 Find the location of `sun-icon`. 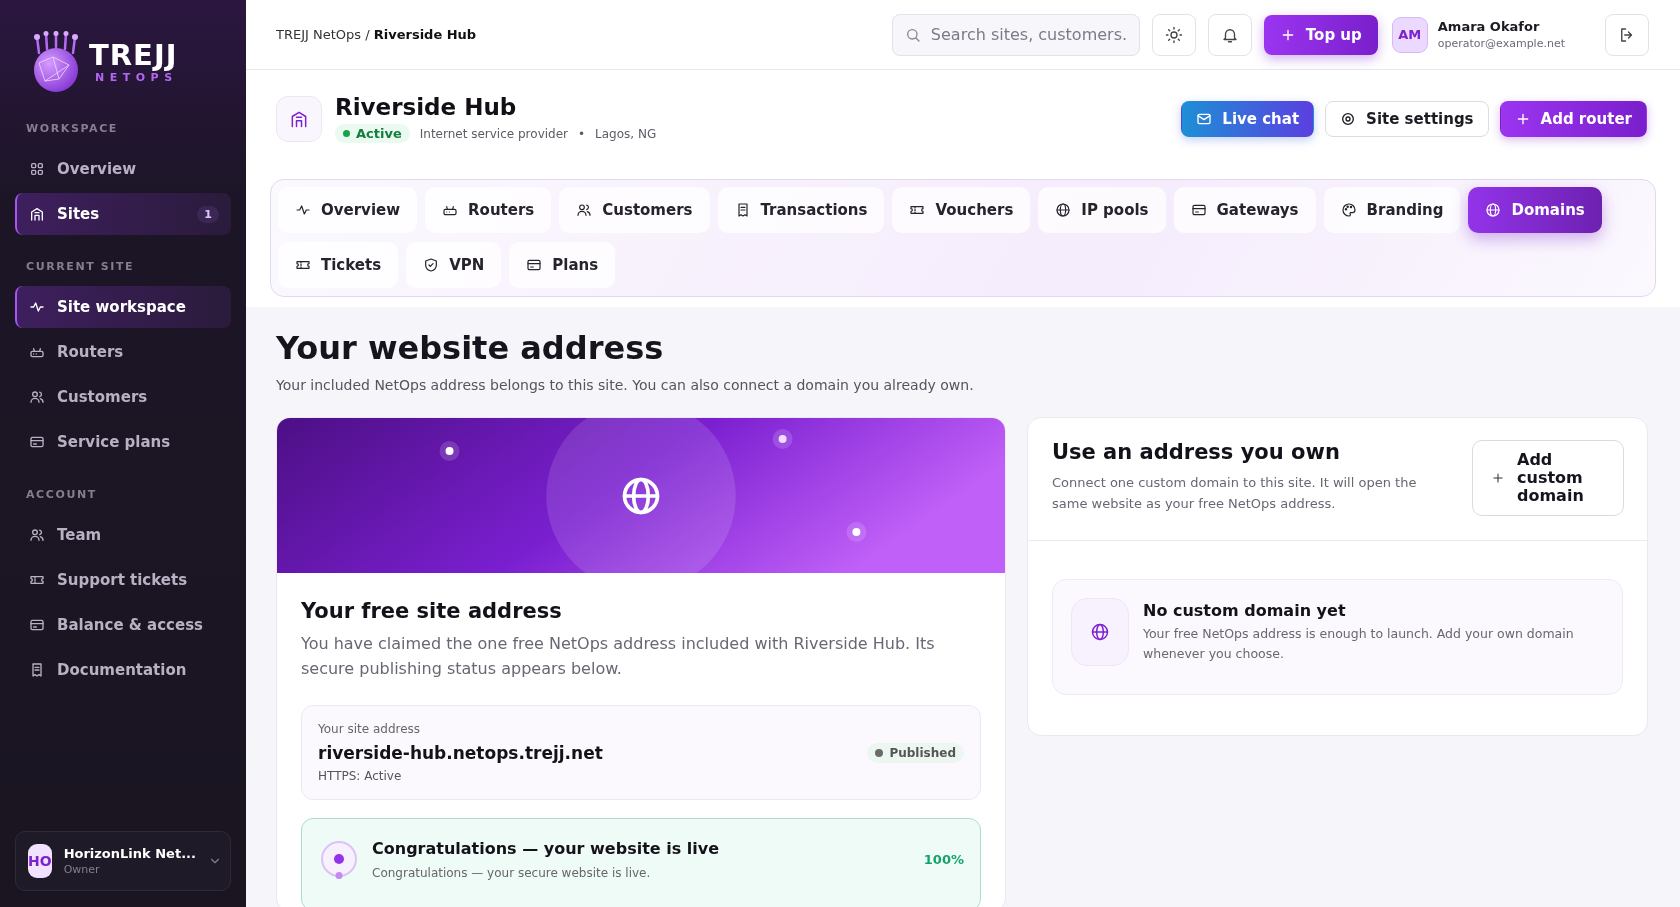

sun-icon is located at coordinates (1173, 34).